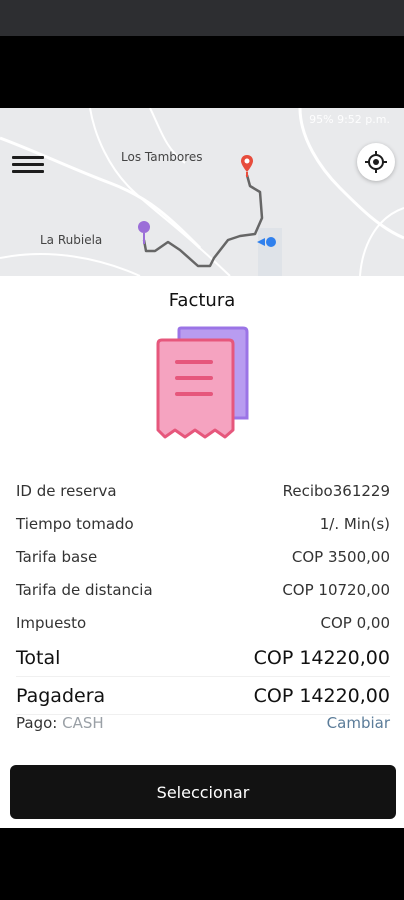 Image resolution: width=404 pixels, height=900 pixels. What do you see at coordinates (203, 589) in the screenshot?
I see `row-distance-fare: Tarifa de distancia COP 10720,00` at bounding box center [203, 589].